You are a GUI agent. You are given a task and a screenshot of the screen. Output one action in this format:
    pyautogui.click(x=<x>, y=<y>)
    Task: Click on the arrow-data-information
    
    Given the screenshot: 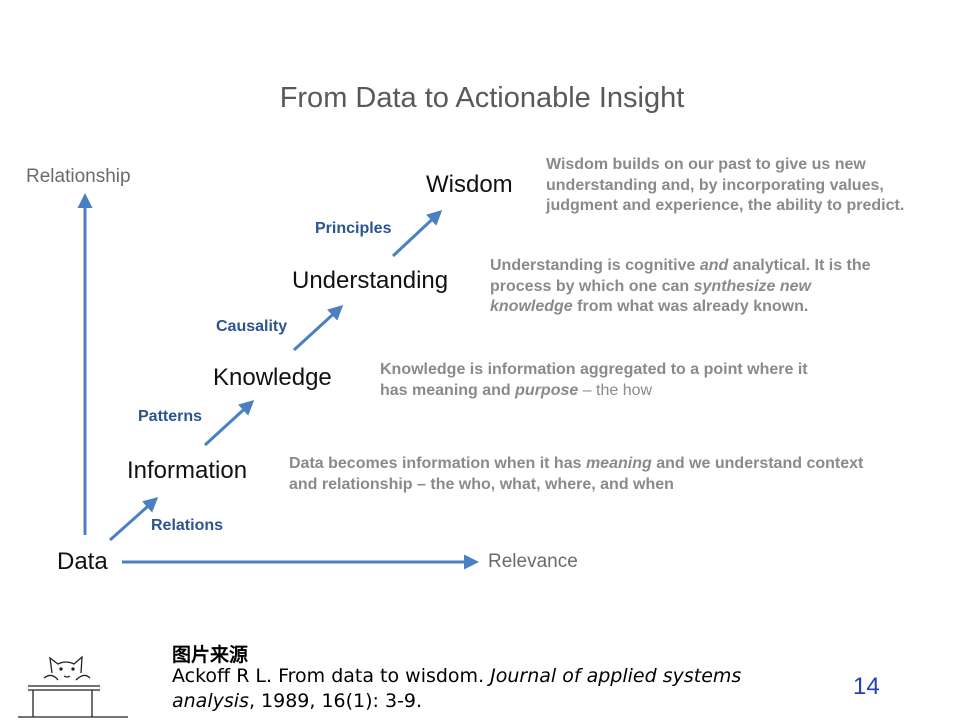 What is the action you would take?
    pyautogui.click(x=134, y=519)
    